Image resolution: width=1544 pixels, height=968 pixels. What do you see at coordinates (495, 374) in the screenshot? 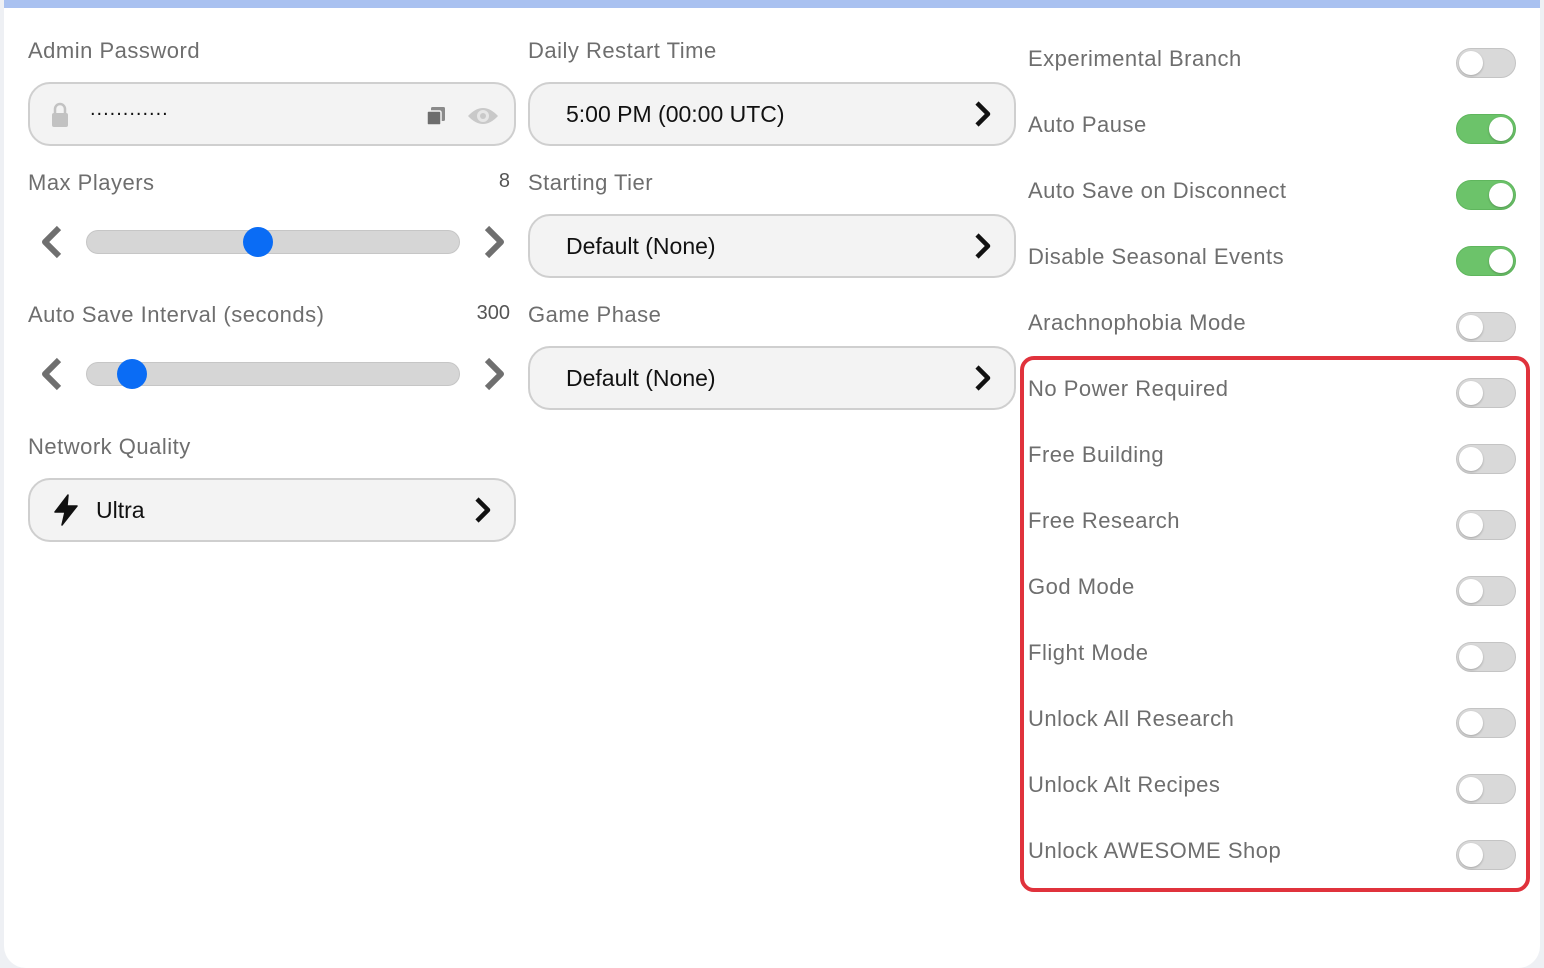
I see `auto-save-increase-button` at bounding box center [495, 374].